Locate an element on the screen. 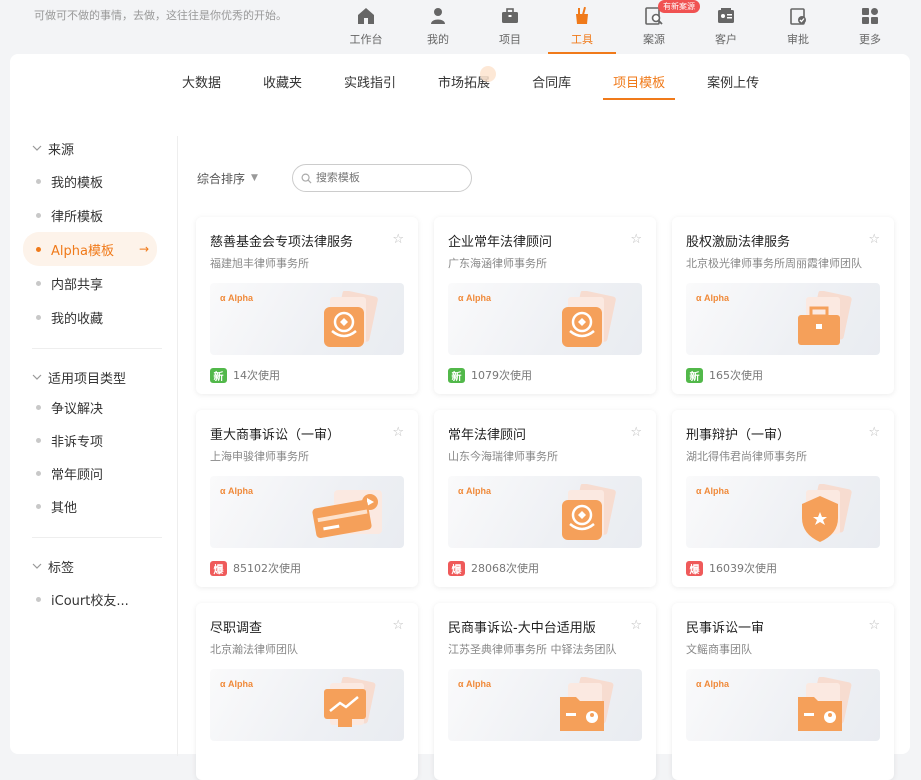 The image size is (921, 780). user-icon is located at coordinates (438, 16).